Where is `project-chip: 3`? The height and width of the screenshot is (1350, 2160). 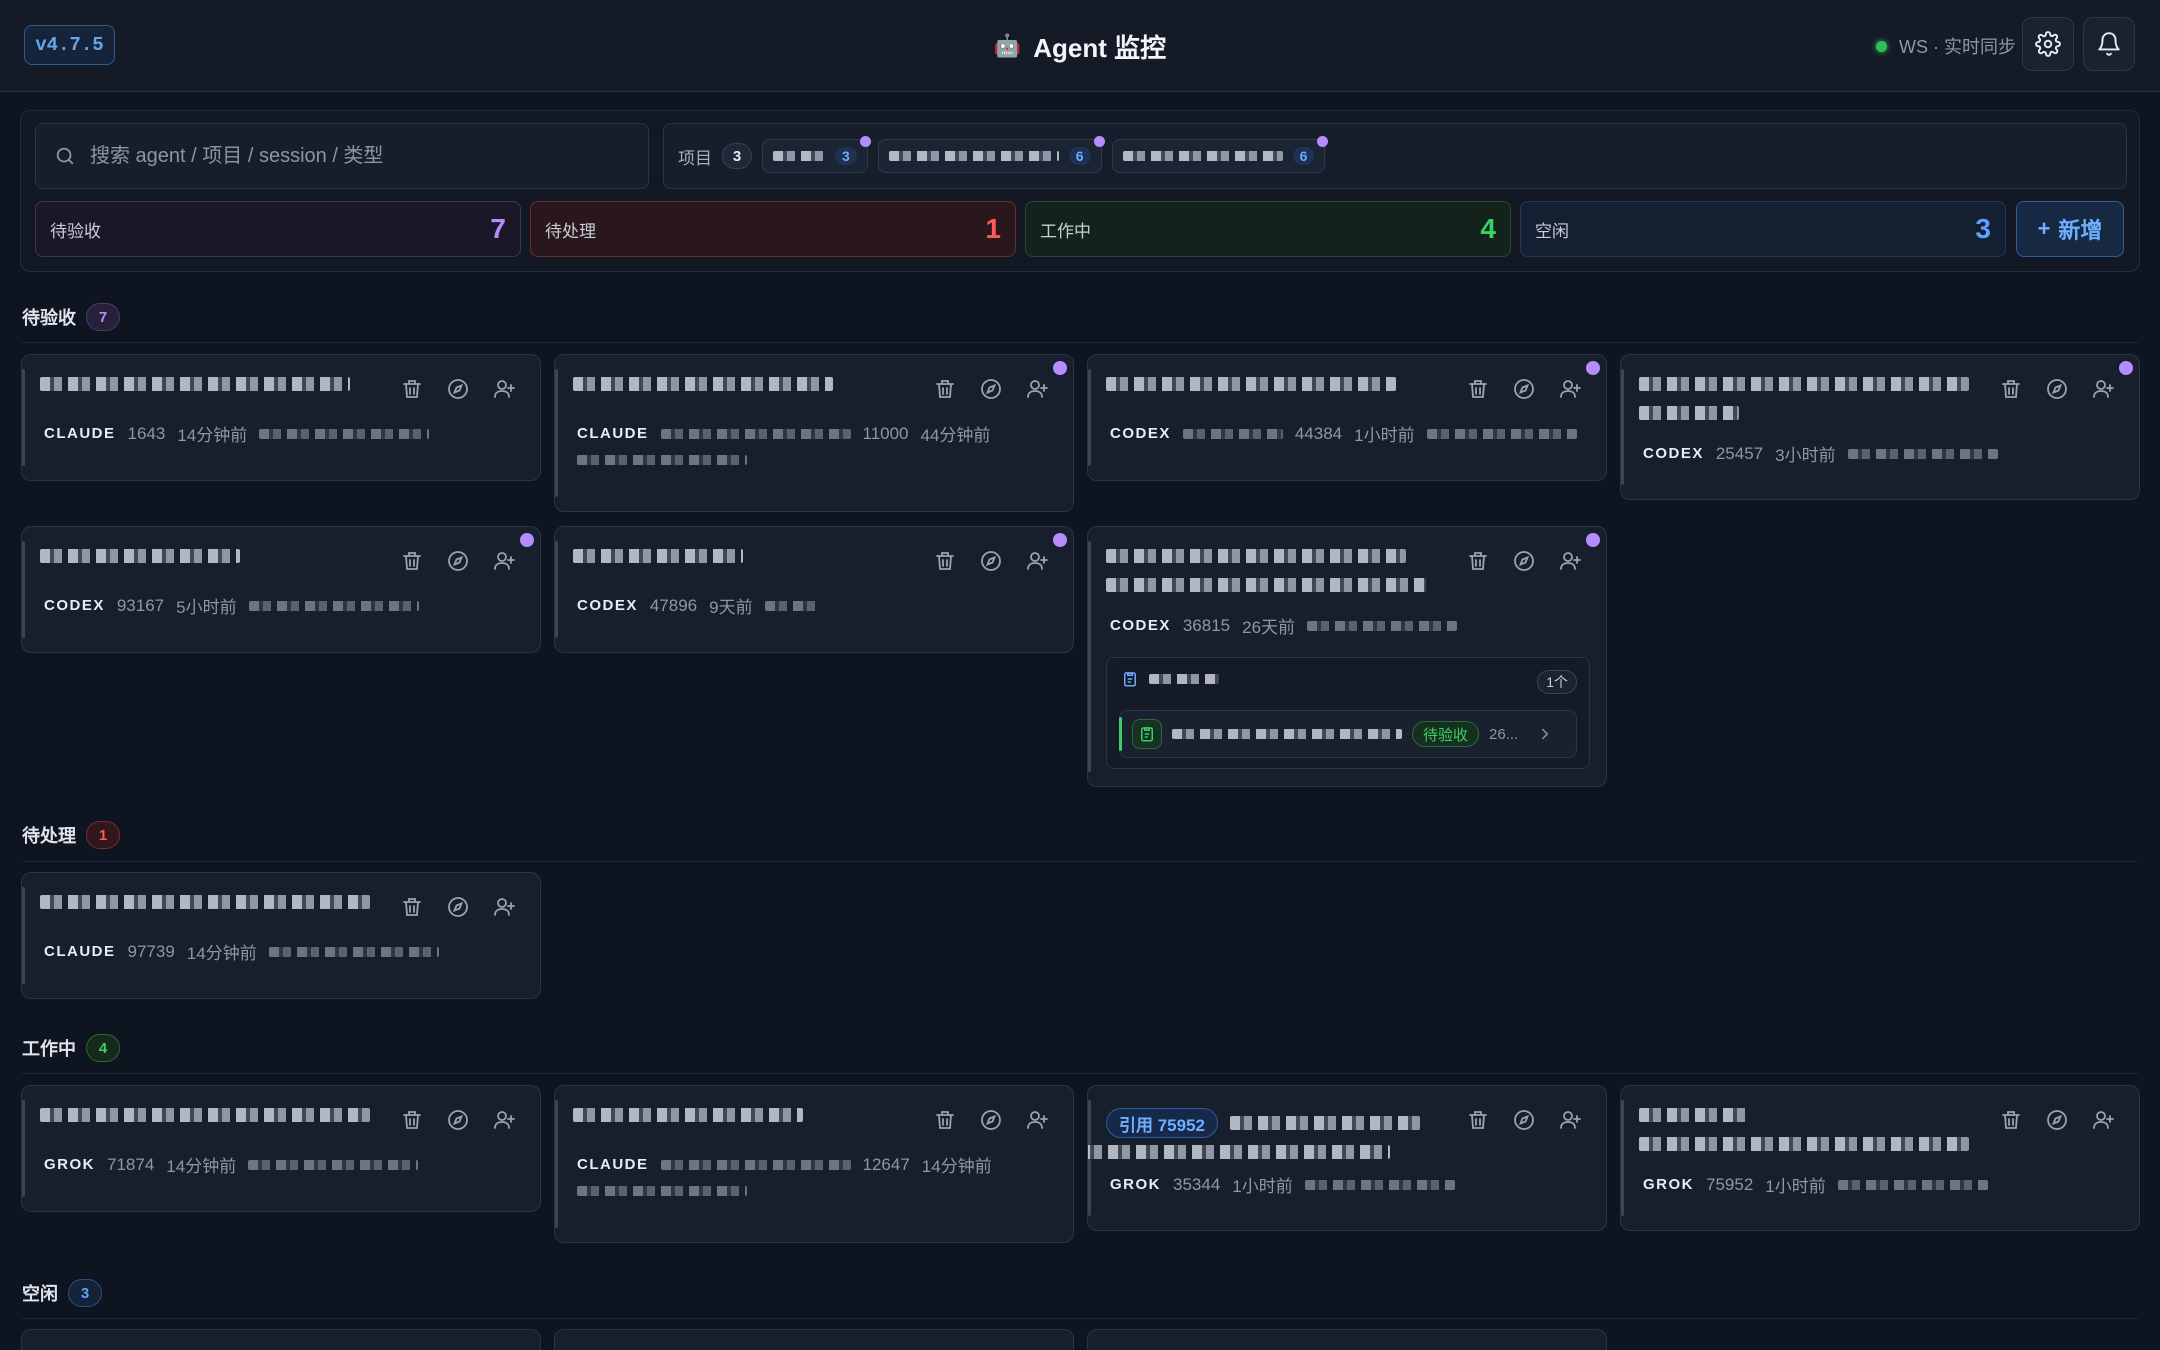 project-chip: 3 is located at coordinates (816, 154).